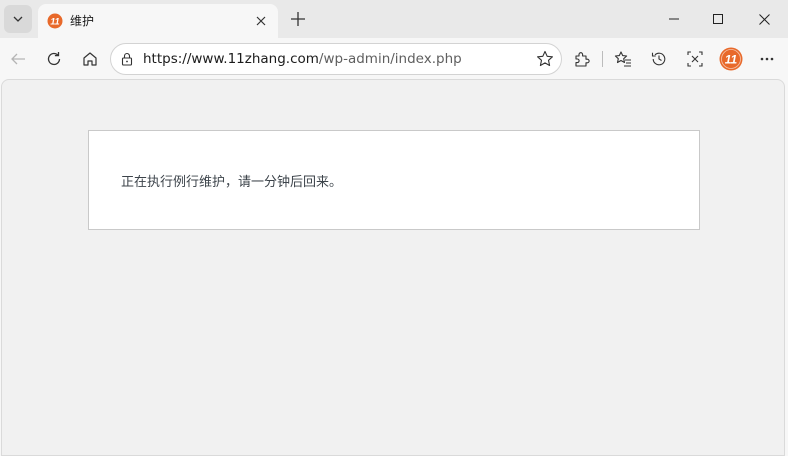 The height and width of the screenshot is (456, 788). I want to click on home-icon, so click(90, 59).